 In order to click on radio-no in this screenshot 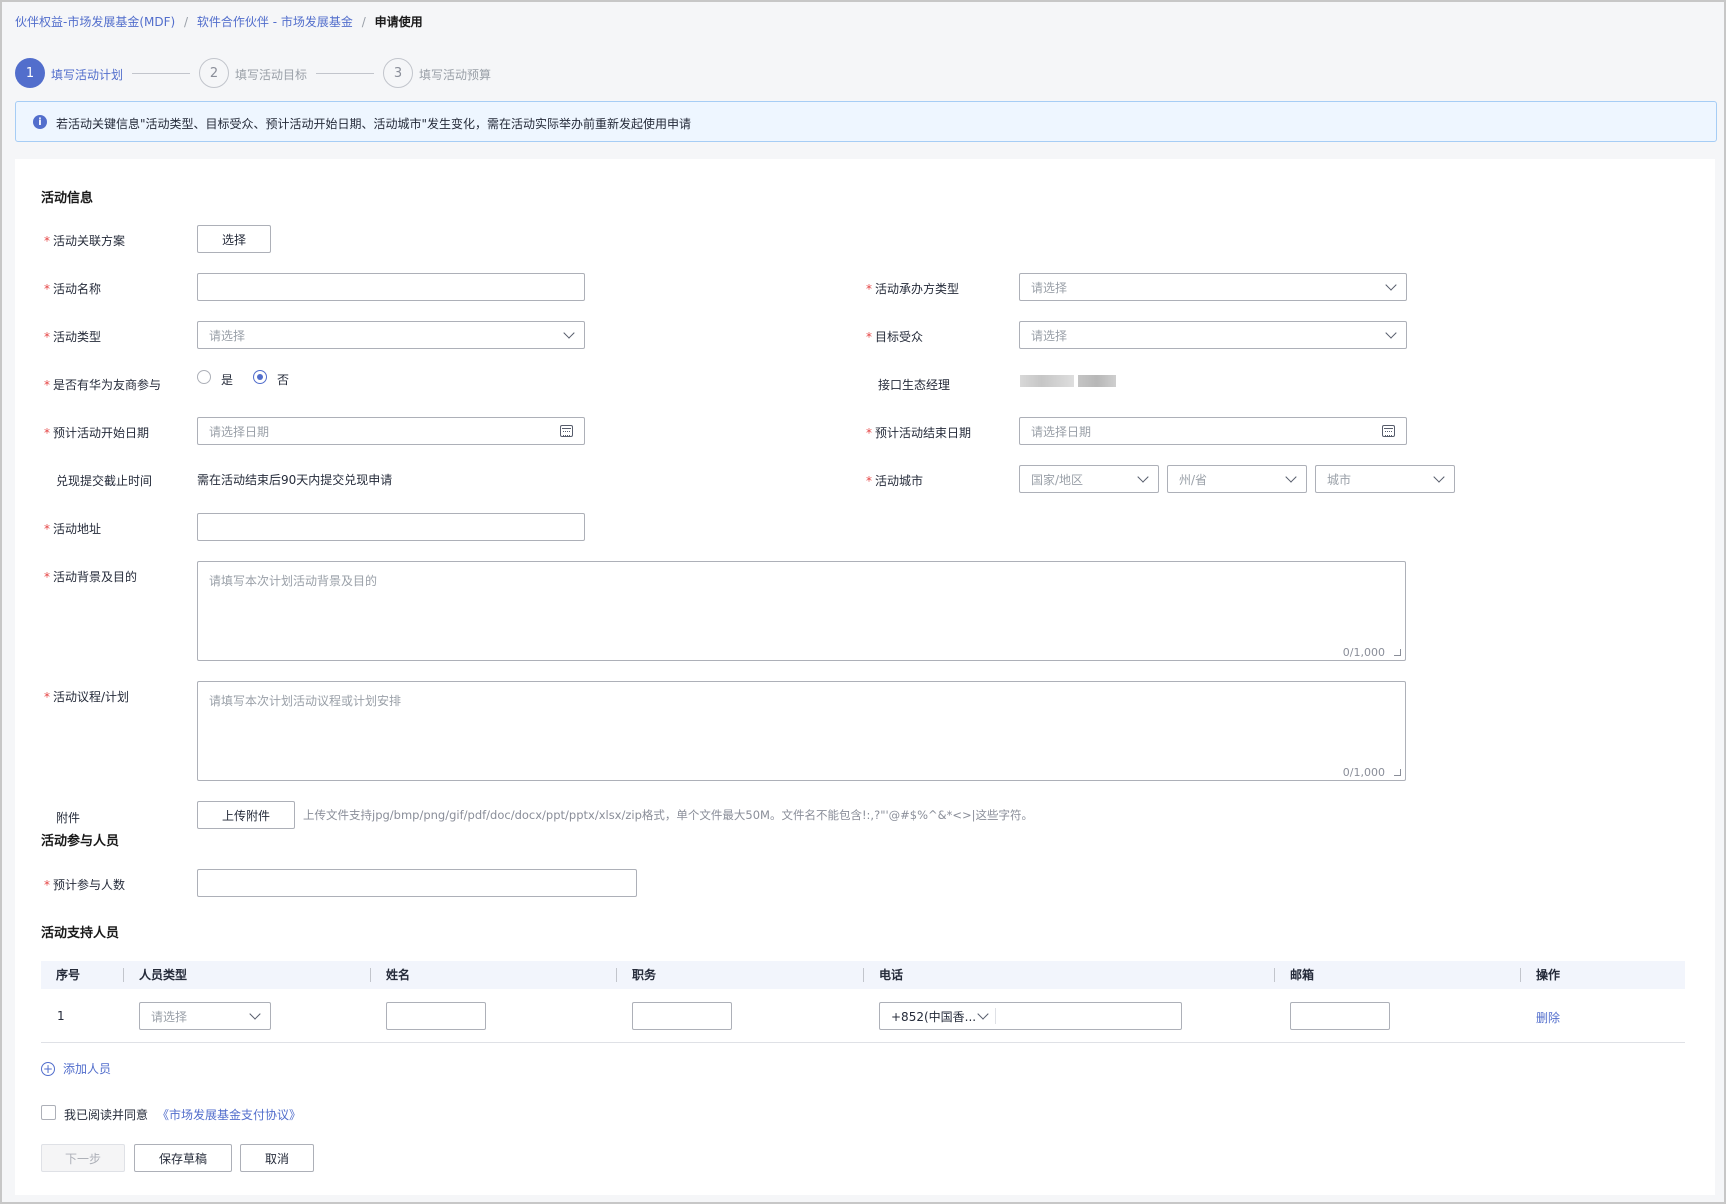, I will do `click(260, 377)`.